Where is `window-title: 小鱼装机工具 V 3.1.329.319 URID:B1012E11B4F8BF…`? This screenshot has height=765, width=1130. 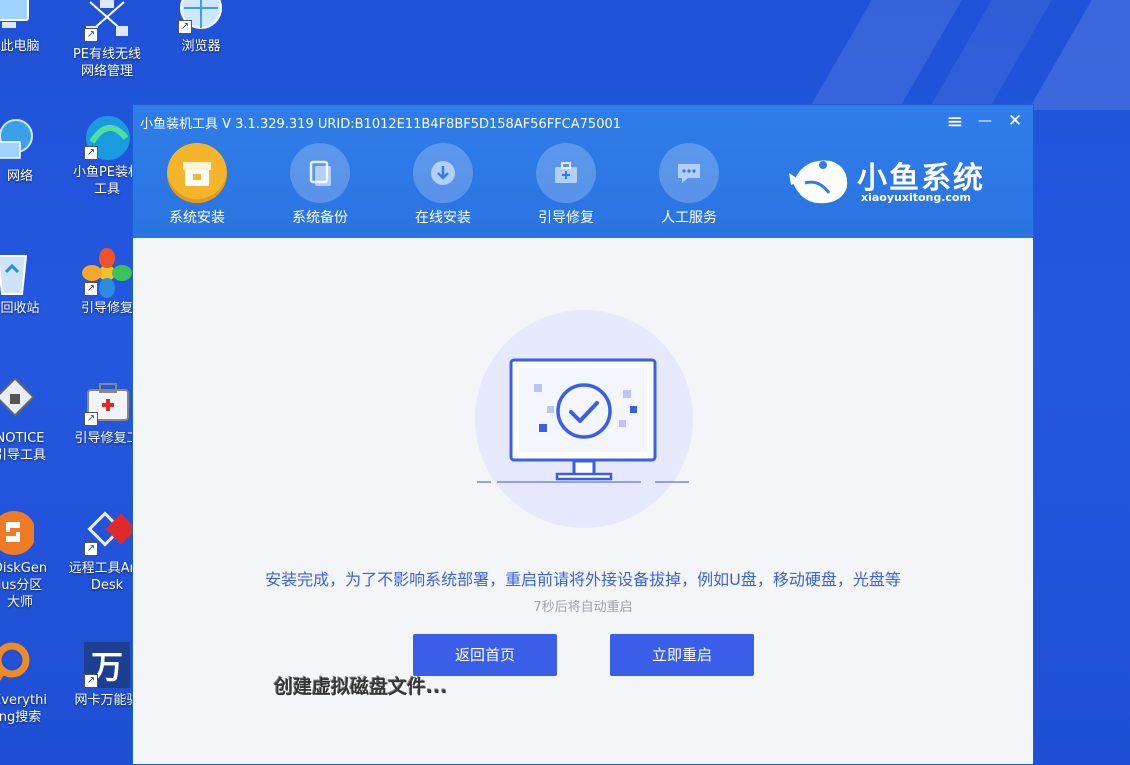 window-title: 小鱼装机工具 V 3.1.329.319 URID:B1012E11B4F8BF… is located at coordinates (381, 124).